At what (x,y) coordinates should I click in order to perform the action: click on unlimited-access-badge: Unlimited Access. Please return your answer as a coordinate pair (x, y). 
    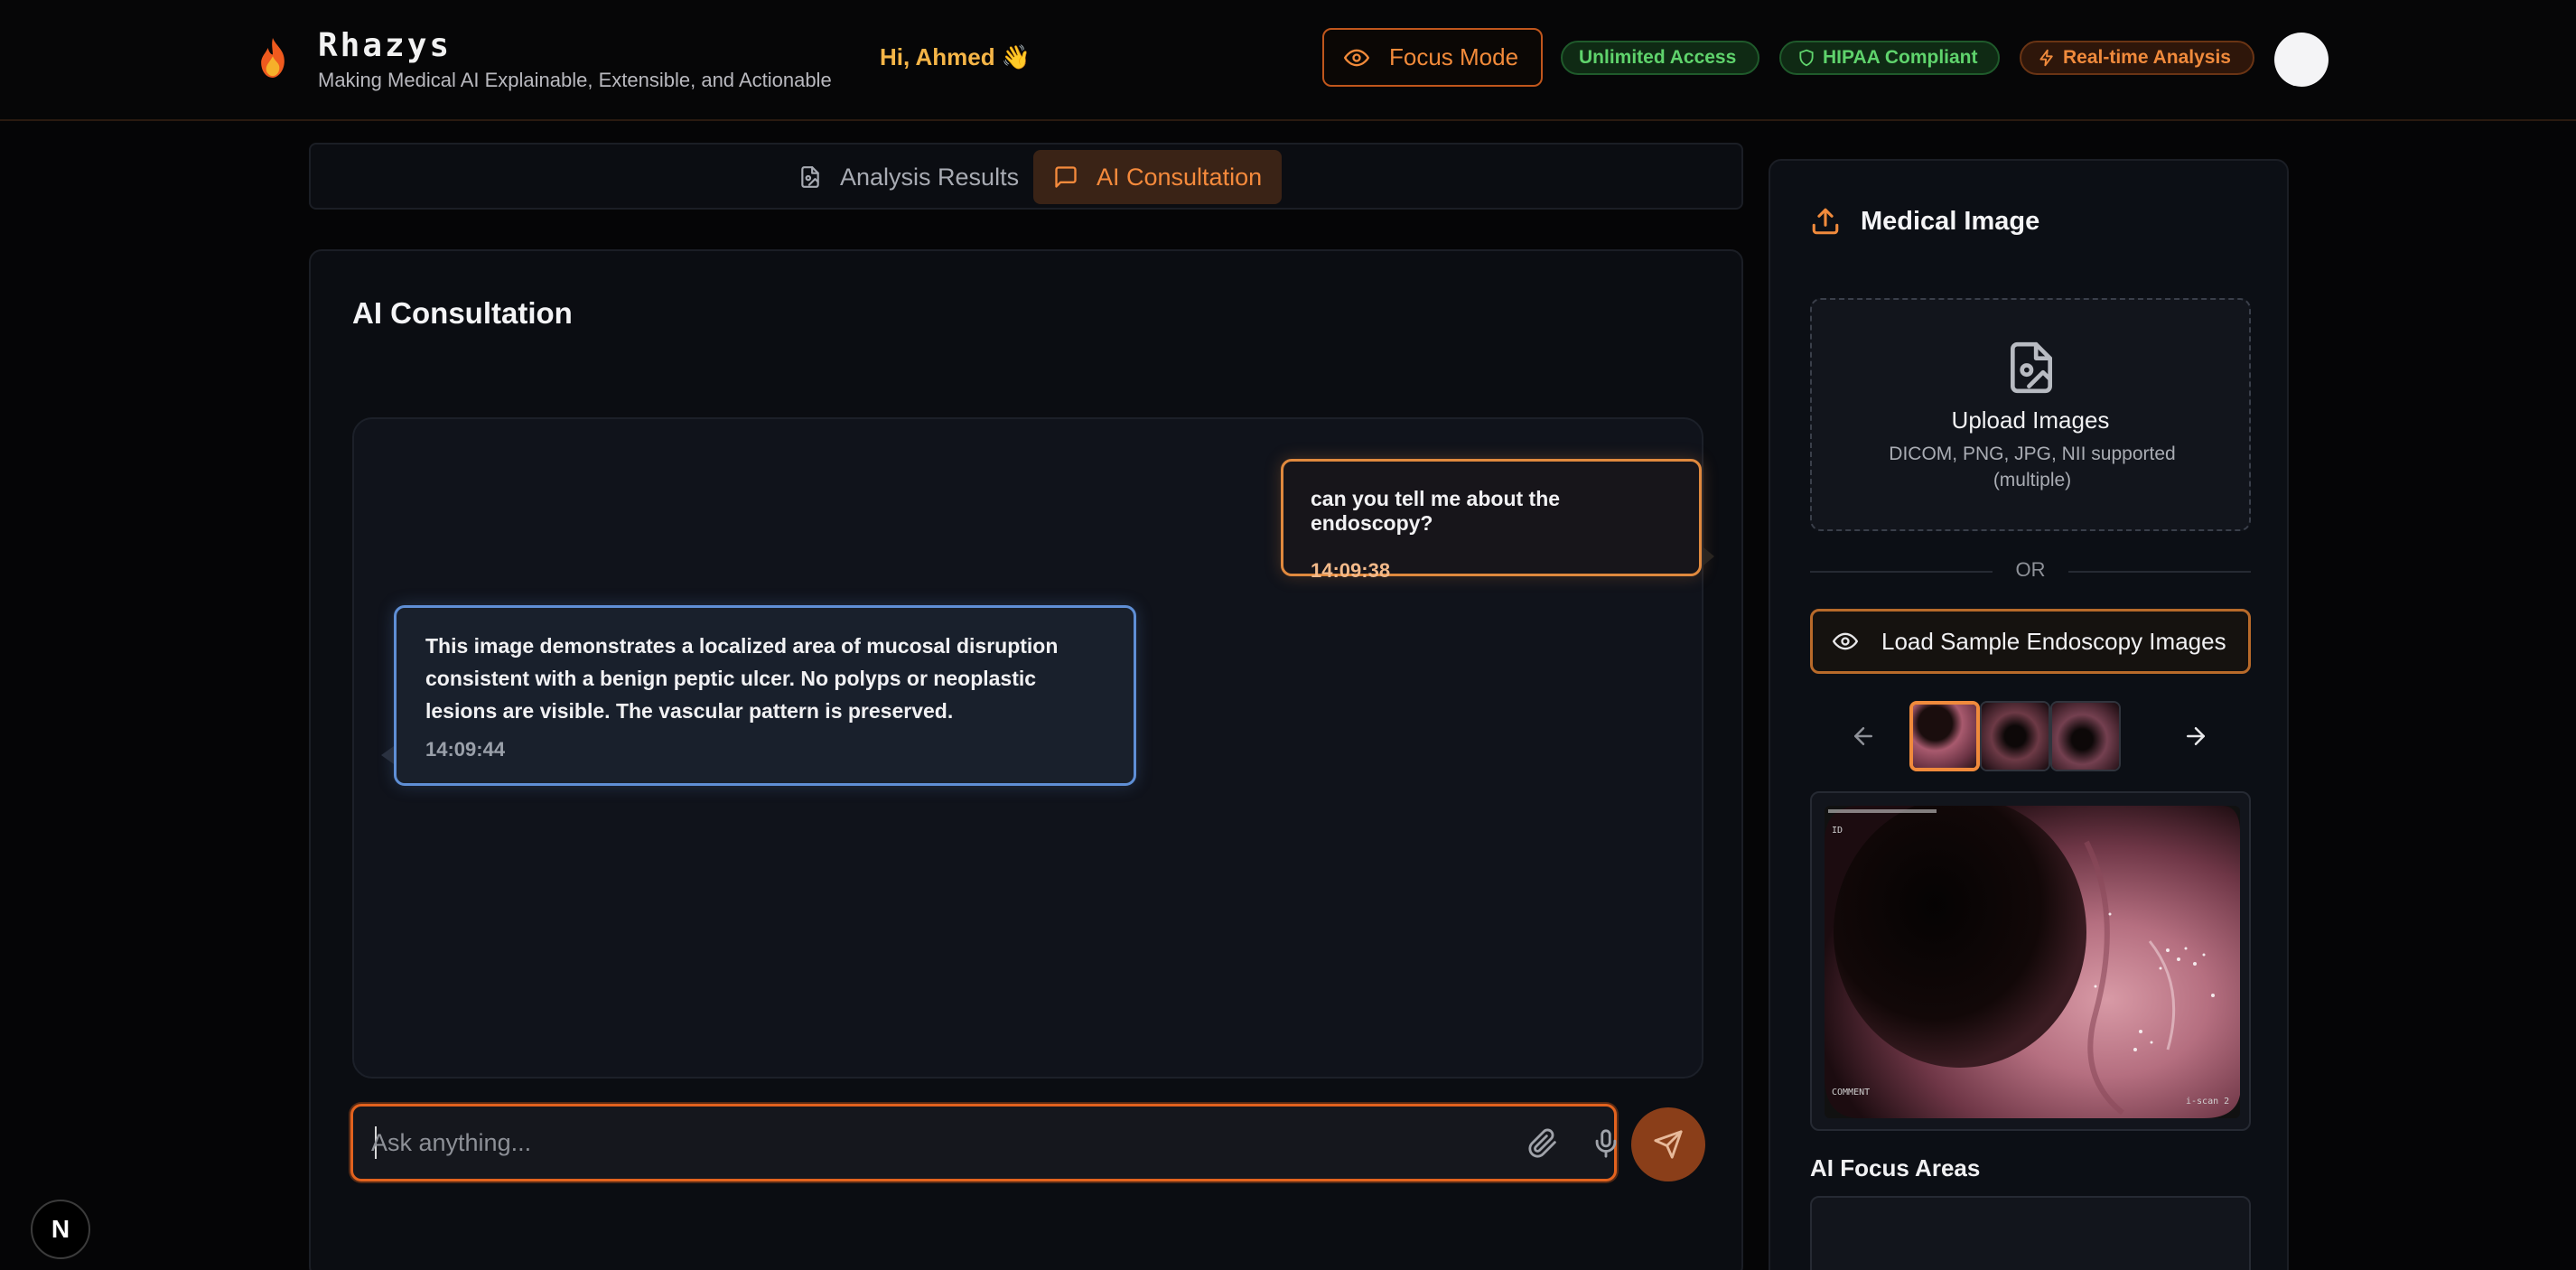
    Looking at the image, I should click on (1660, 58).